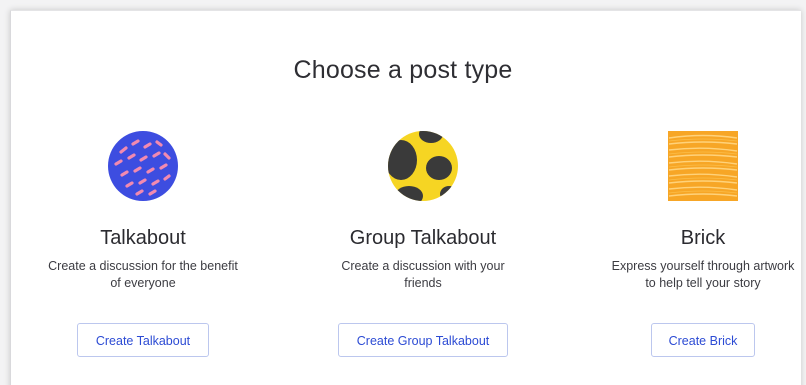 This screenshot has height=385, width=806. What do you see at coordinates (403, 70) in the screenshot?
I see `dialog-title: Choose a post type` at bounding box center [403, 70].